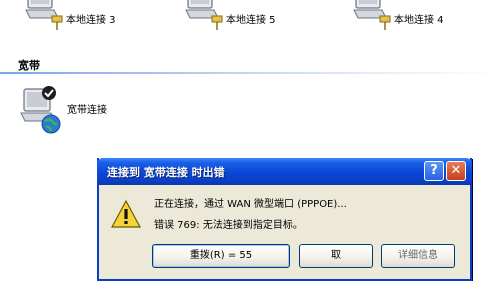 Image resolution: width=499 pixels, height=281 pixels. I want to click on help-icon: ?, so click(434, 170).